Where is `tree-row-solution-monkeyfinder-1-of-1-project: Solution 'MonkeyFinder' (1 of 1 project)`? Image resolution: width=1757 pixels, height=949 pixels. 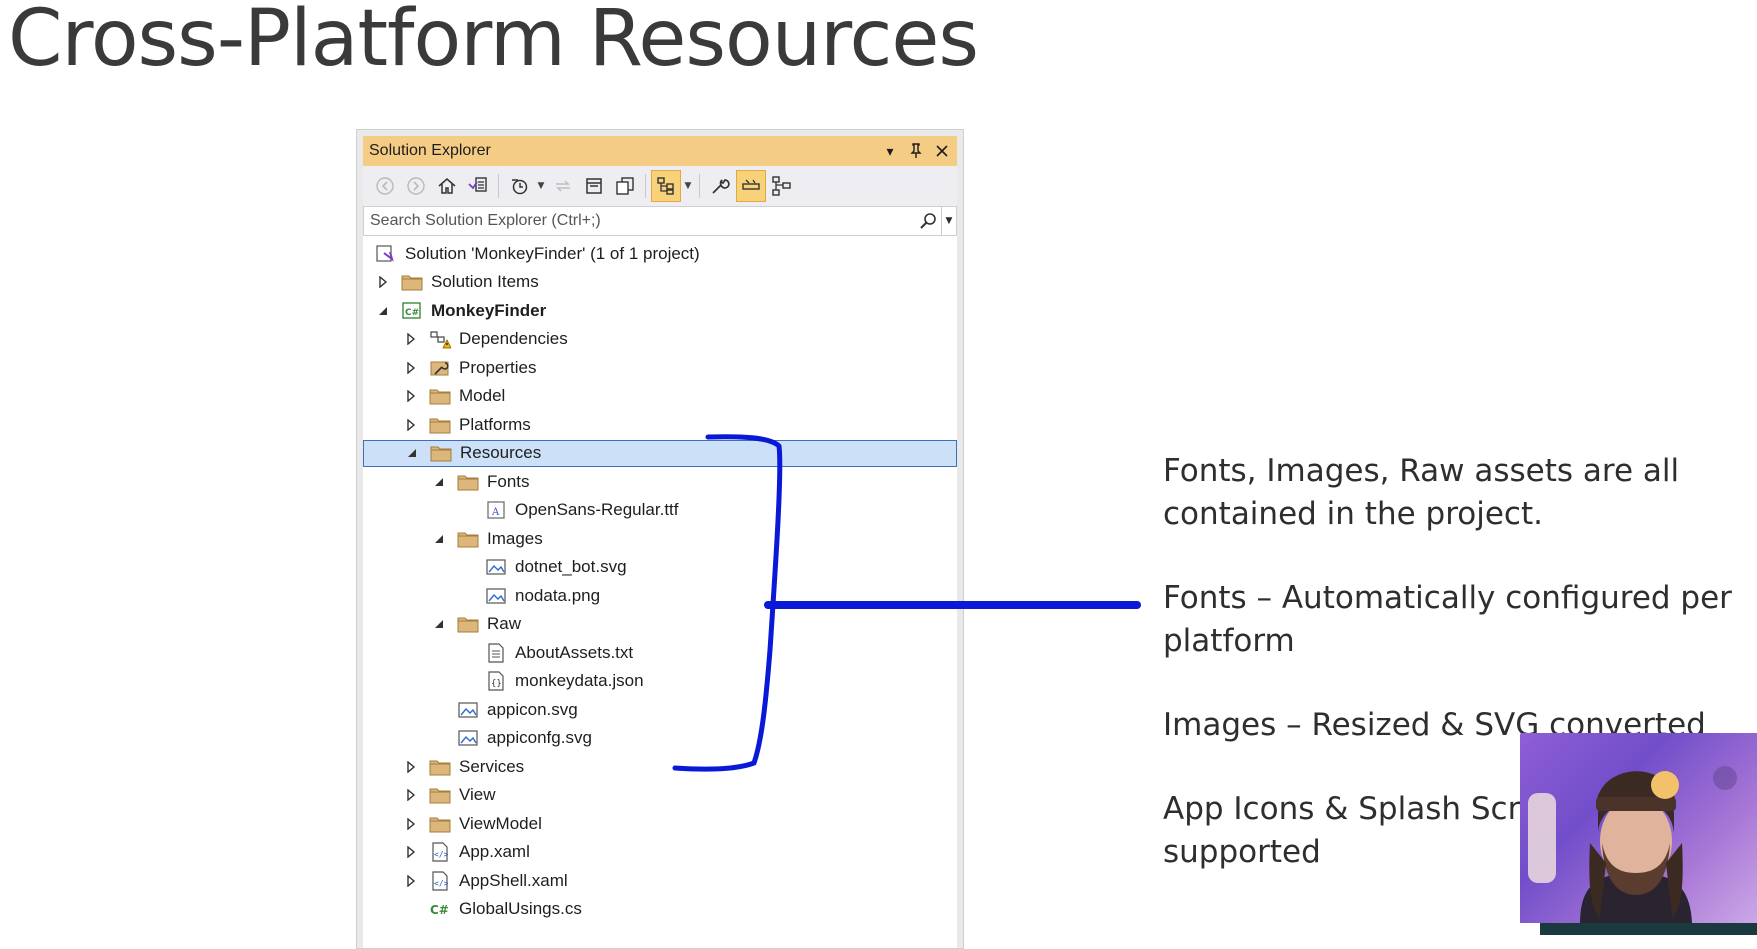 tree-row-solution-monkeyfinder-1-of-1-project: Solution 'MonkeyFinder' (1 of 1 project) is located at coordinates (660, 253).